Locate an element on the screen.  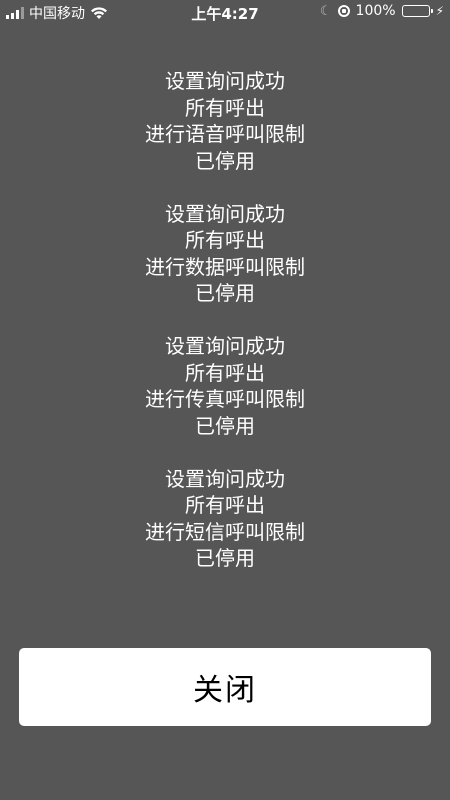
rotation-lock-icon is located at coordinates (343, 11).